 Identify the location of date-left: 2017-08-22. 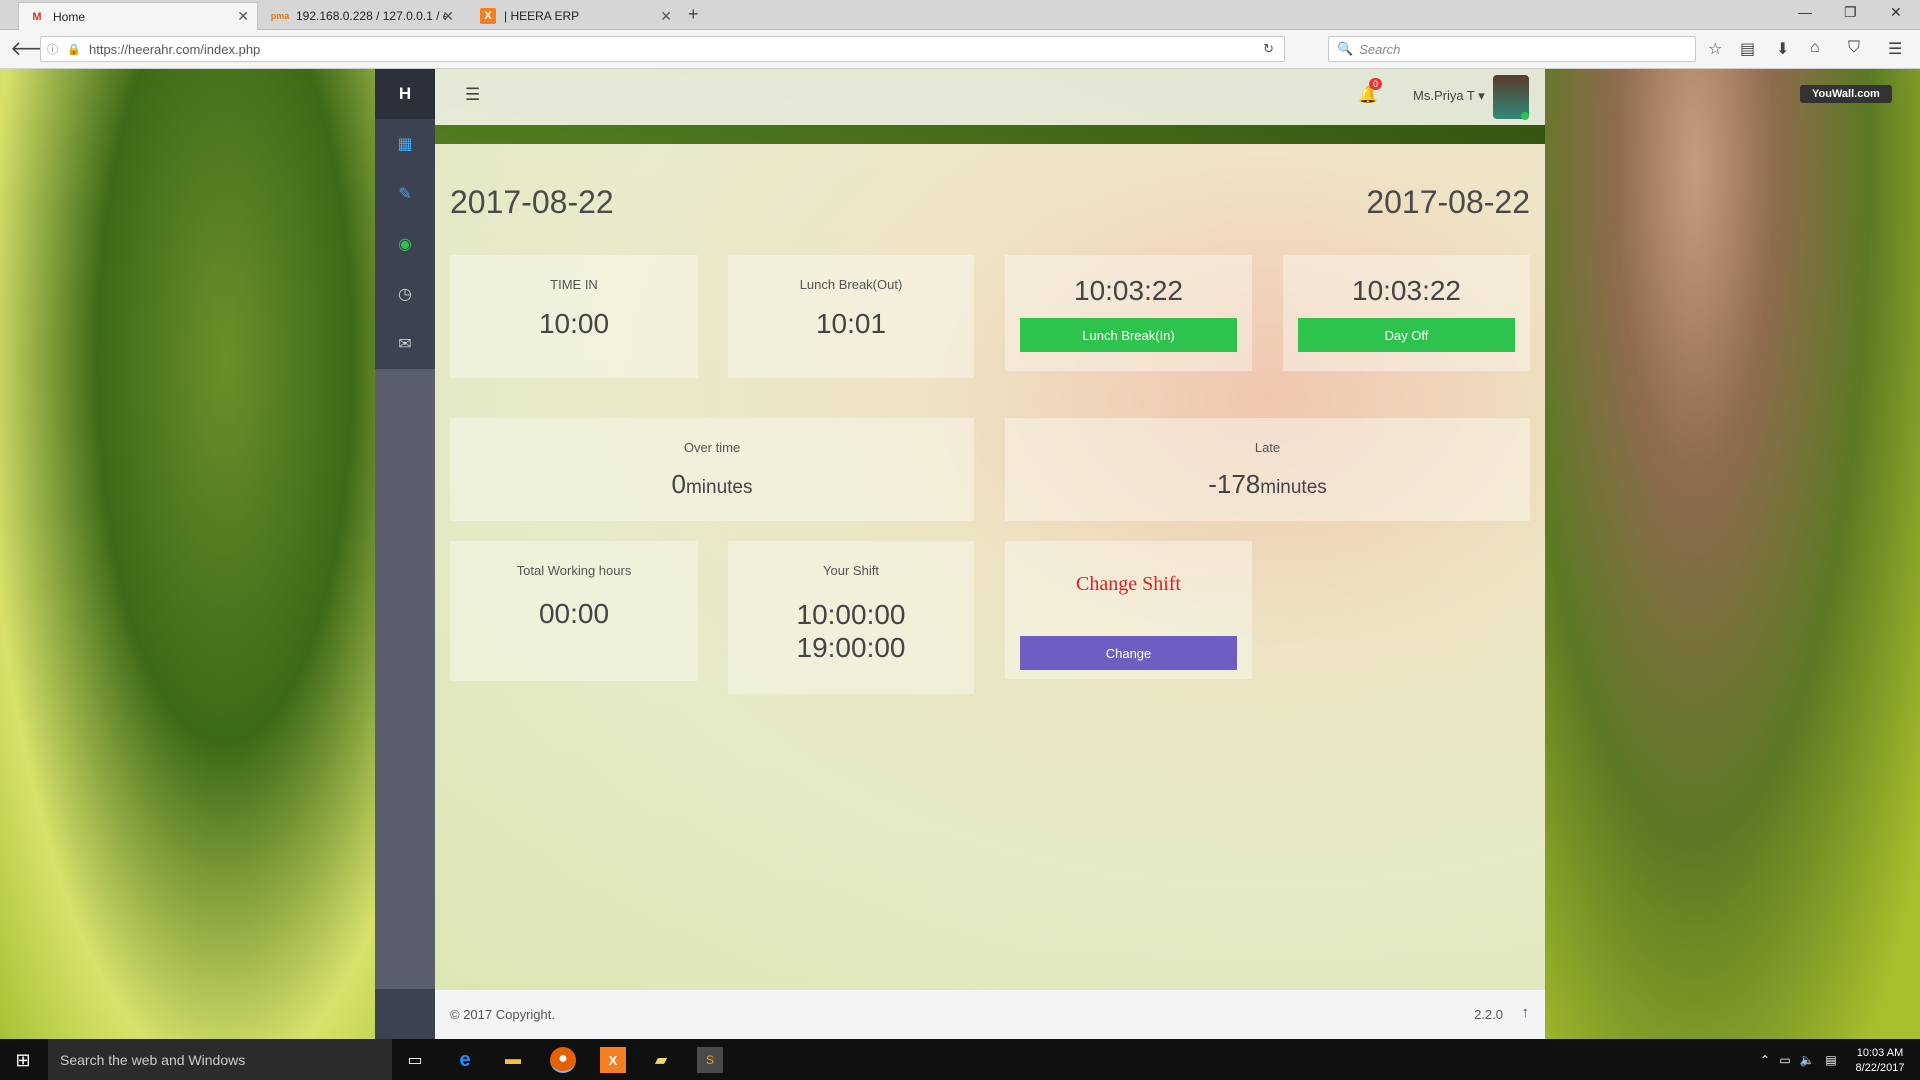
(532, 202).